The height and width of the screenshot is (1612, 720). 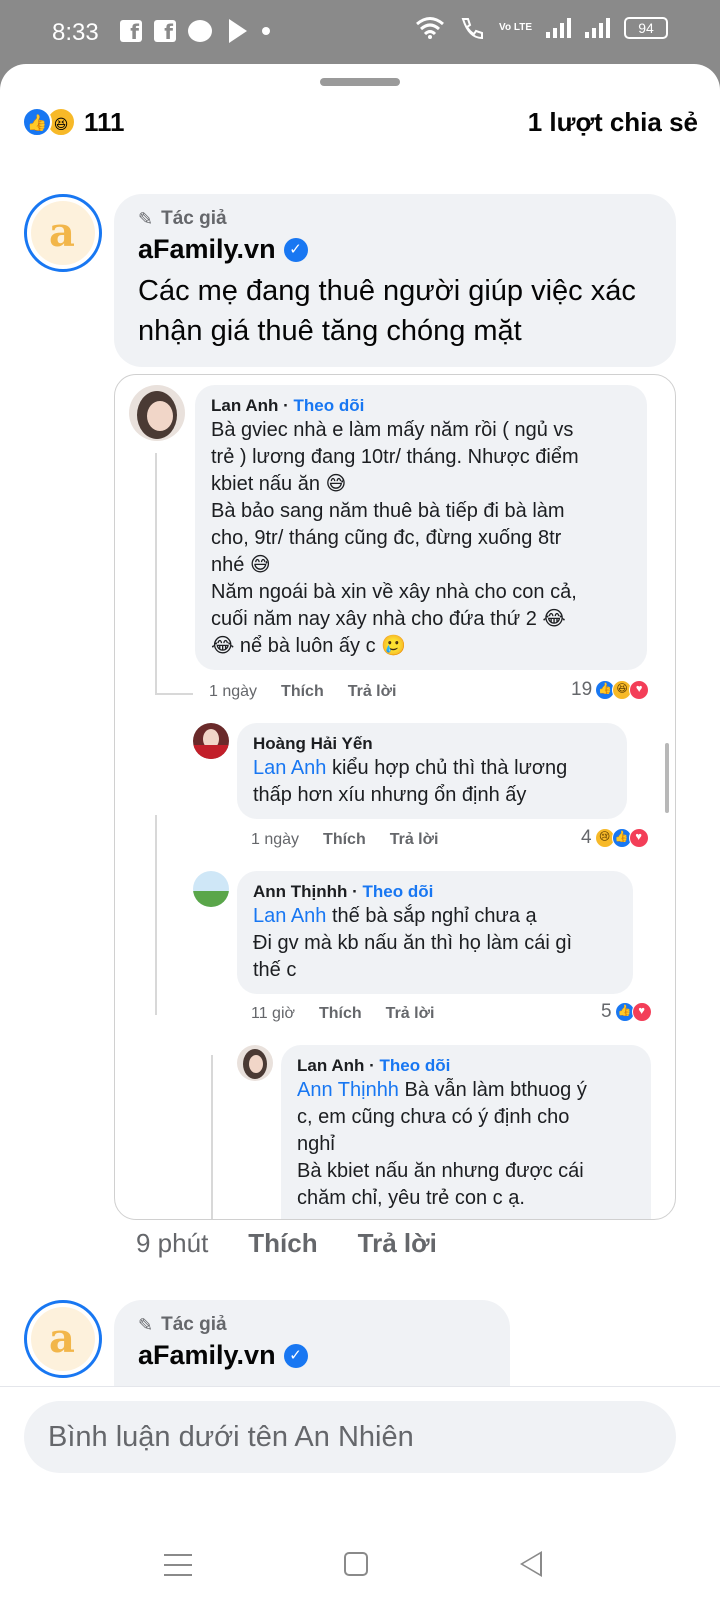 I want to click on comment-line: Bà kbiet nấu ăn nhưng được cái, so click(x=440, y=1171).